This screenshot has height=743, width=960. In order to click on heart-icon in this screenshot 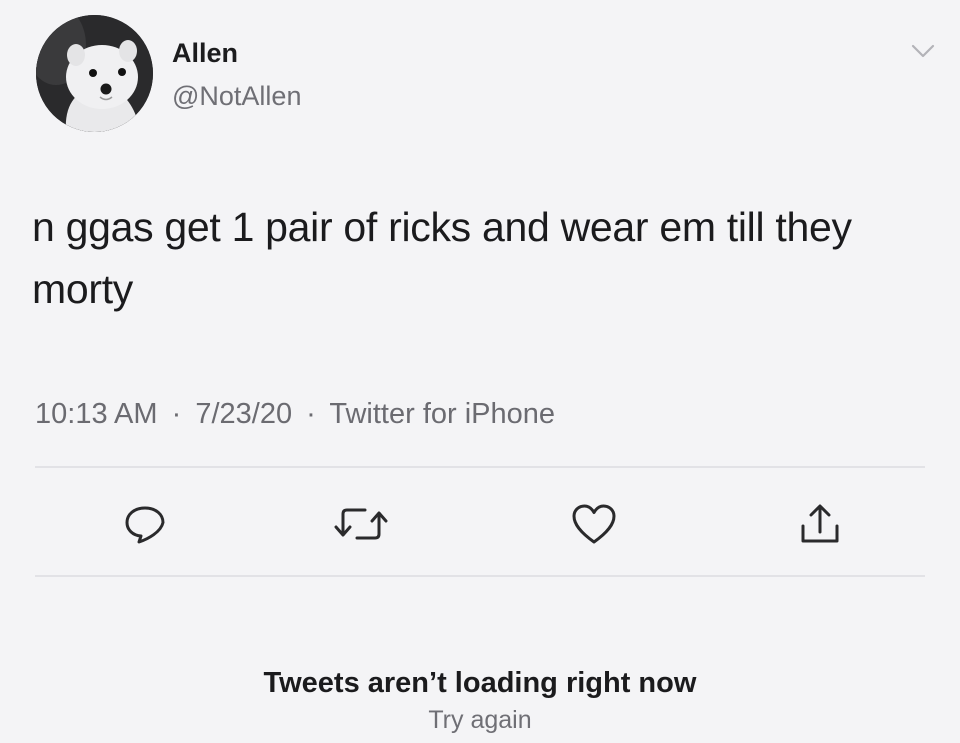, I will do `click(594, 524)`.